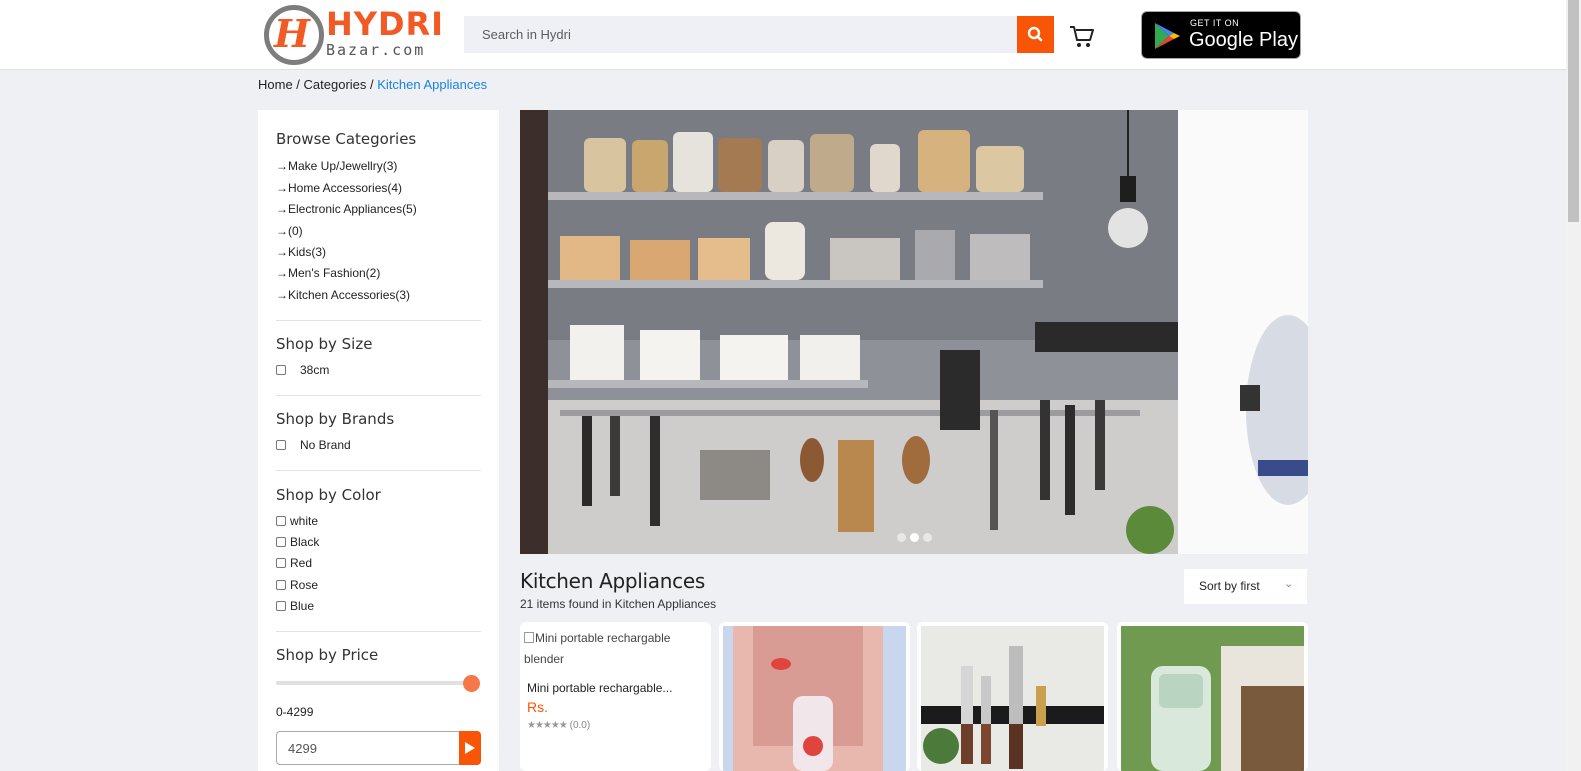  I want to click on cart-button, so click(1082, 36).